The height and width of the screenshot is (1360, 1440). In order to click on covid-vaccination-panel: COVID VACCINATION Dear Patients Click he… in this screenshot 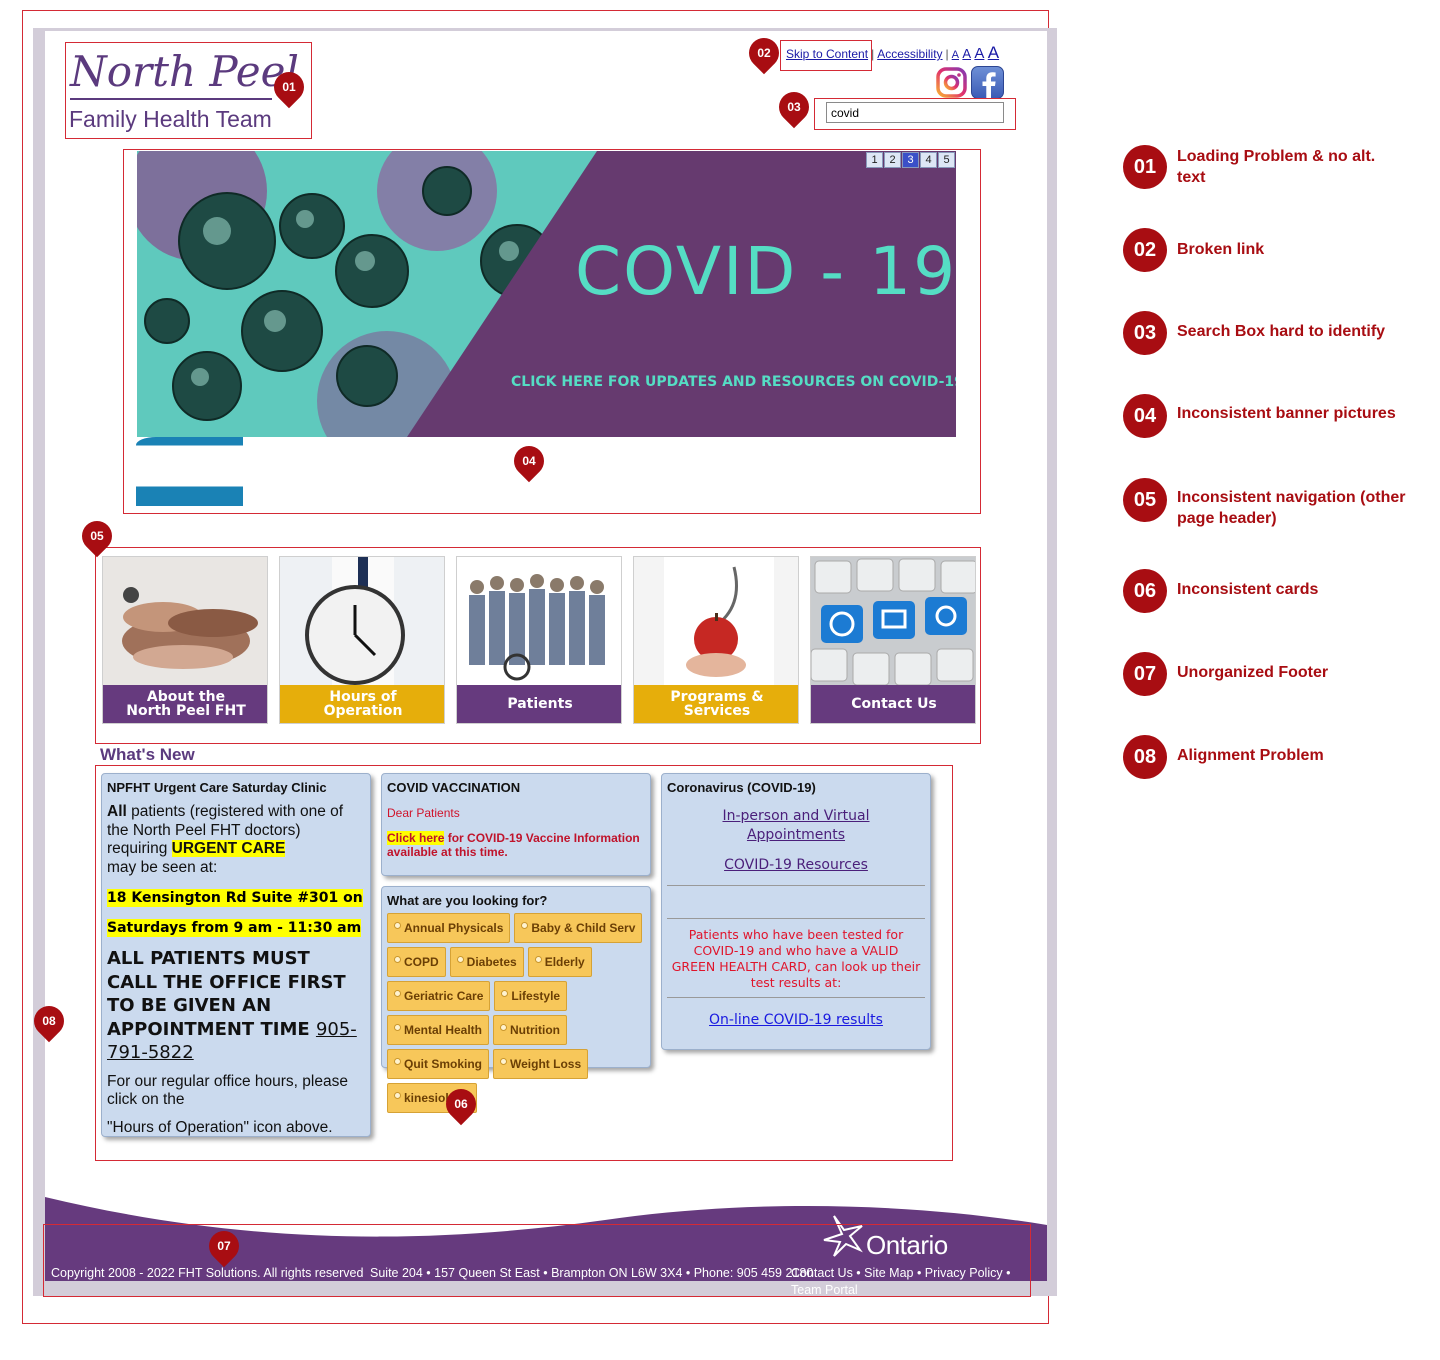, I will do `click(516, 824)`.